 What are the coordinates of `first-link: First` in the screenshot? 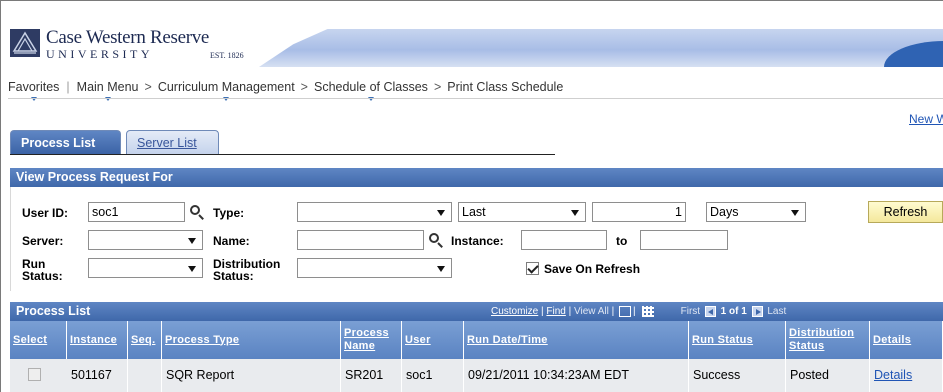 It's located at (690, 311).